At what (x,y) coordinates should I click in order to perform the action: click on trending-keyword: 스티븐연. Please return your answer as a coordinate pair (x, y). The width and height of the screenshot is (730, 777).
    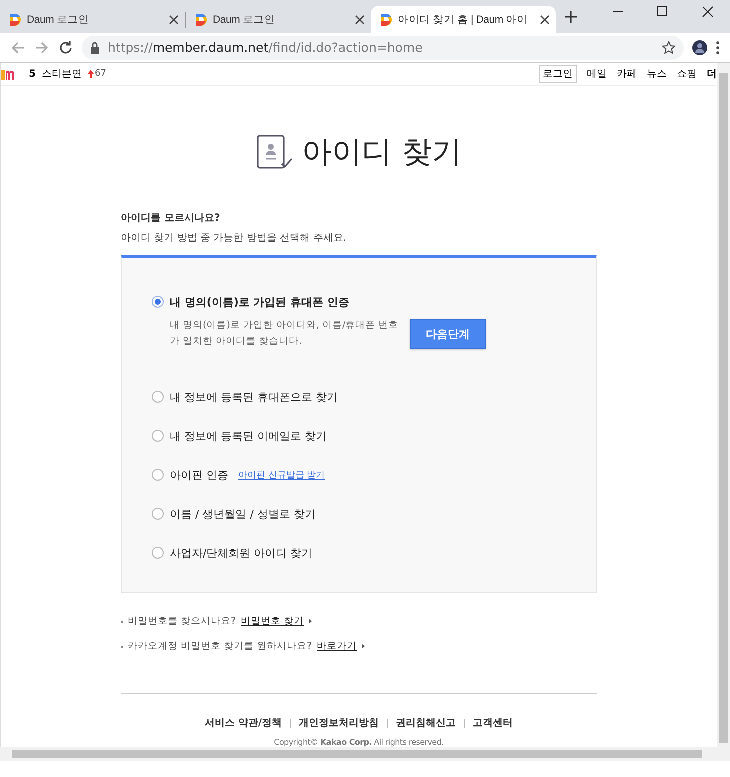
    Looking at the image, I should click on (62, 74).